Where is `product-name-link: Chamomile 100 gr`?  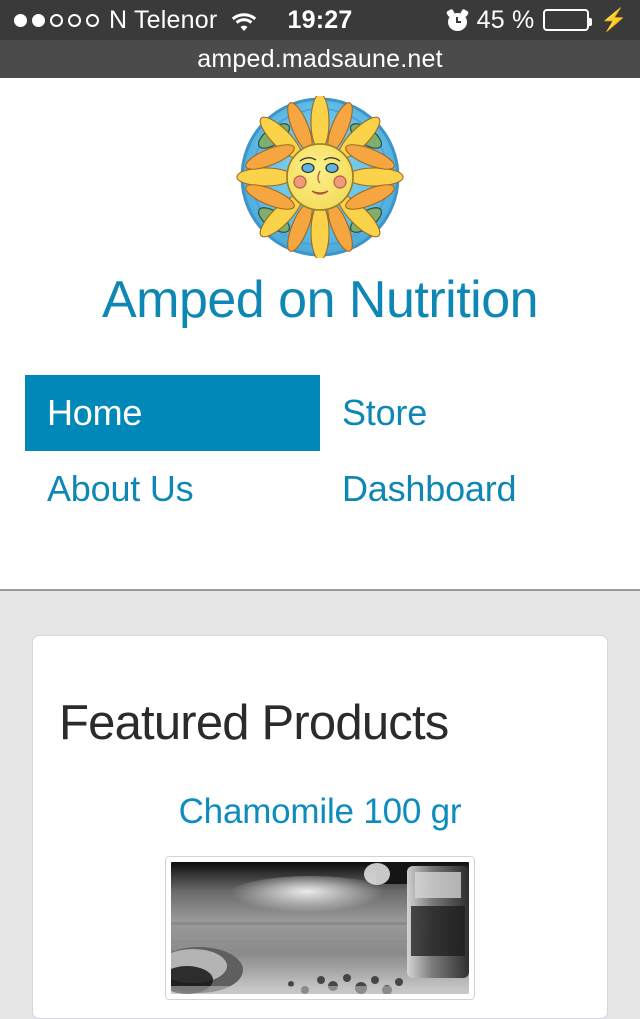
product-name-link: Chamomile 100 gr is located at coordinates (320, 812).